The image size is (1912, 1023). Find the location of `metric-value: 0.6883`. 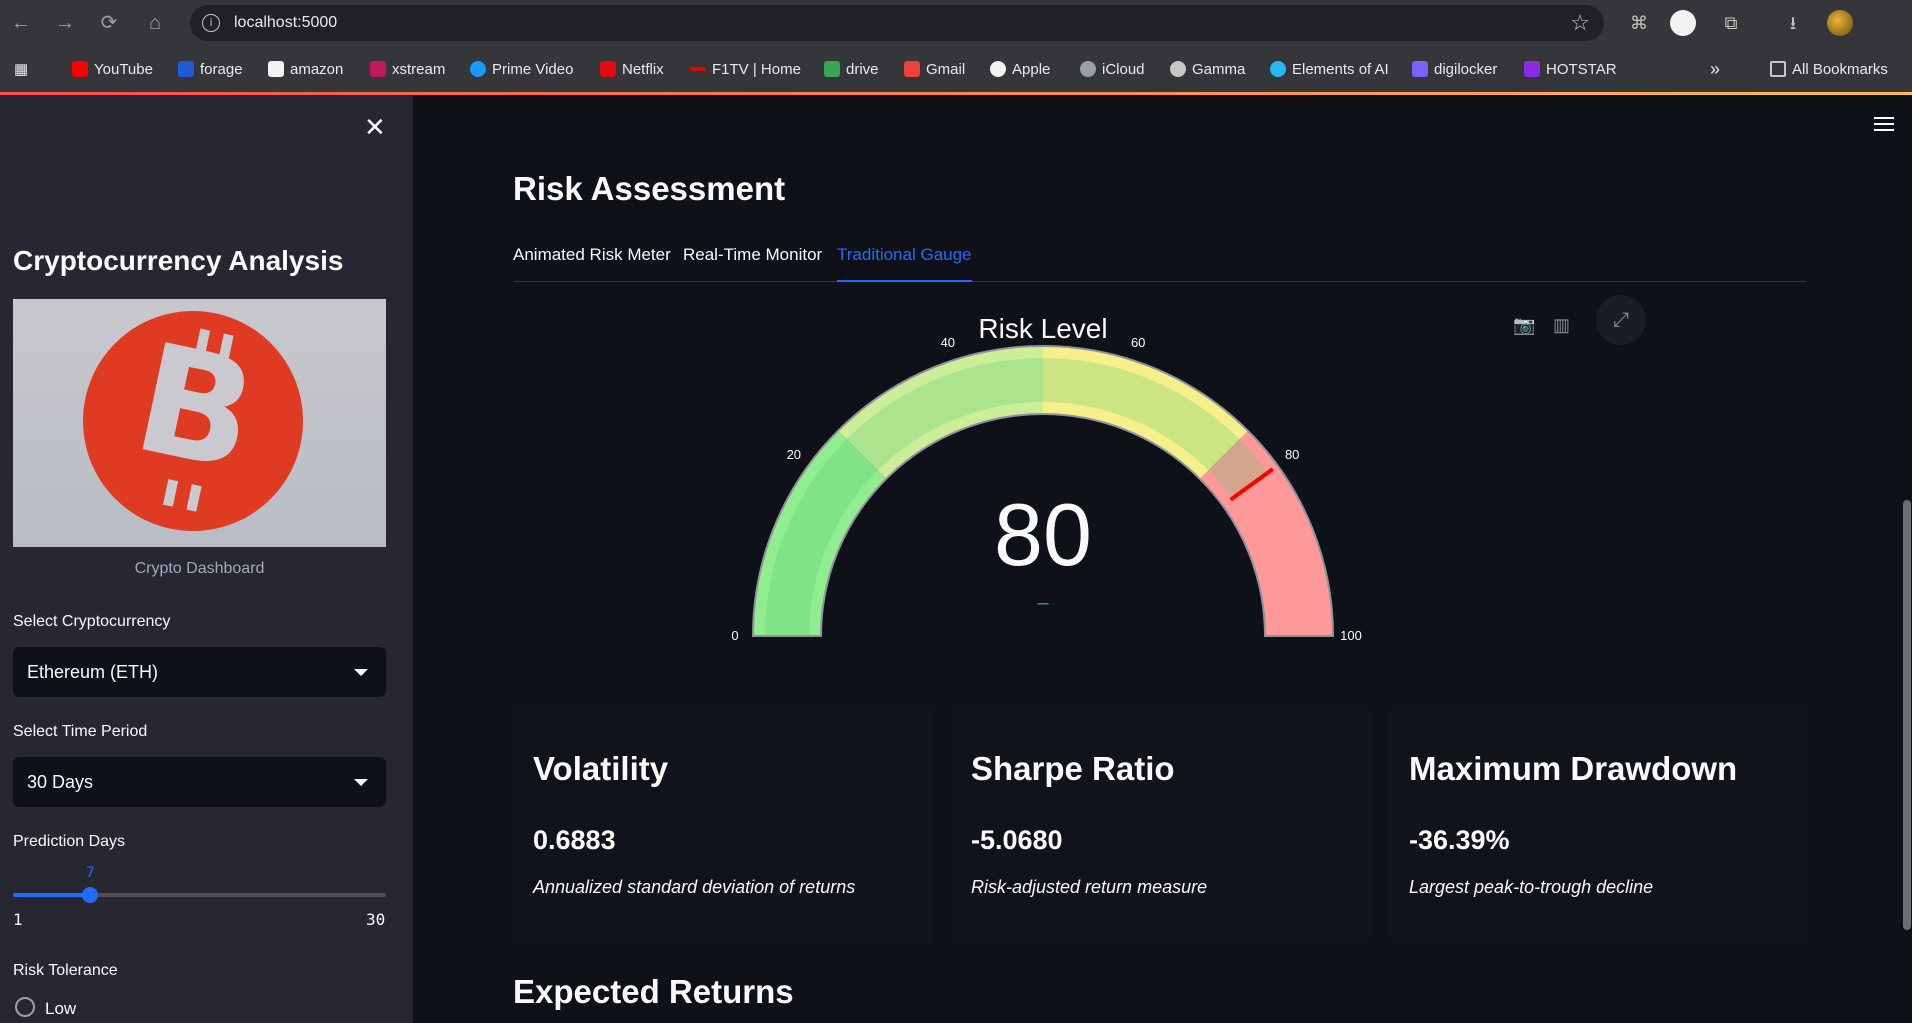

metric-value: 0.6883 is located at coordinates (574, 840).